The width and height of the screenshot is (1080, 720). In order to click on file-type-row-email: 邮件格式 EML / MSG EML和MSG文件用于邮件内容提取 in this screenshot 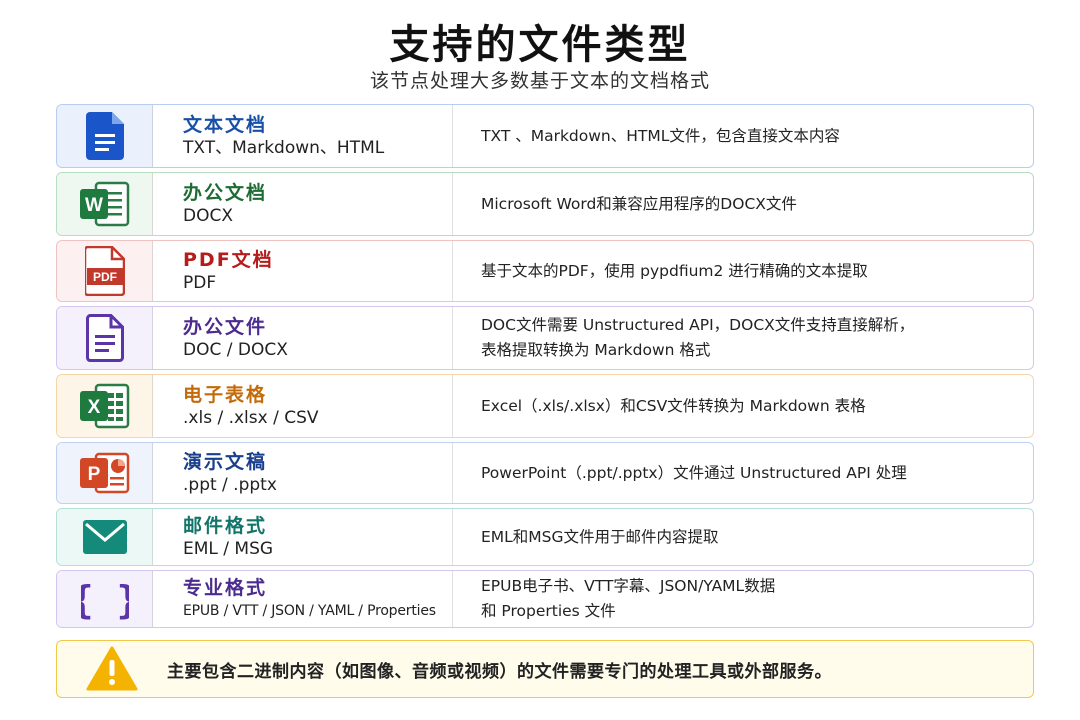, I will do `click(545, 537)`.